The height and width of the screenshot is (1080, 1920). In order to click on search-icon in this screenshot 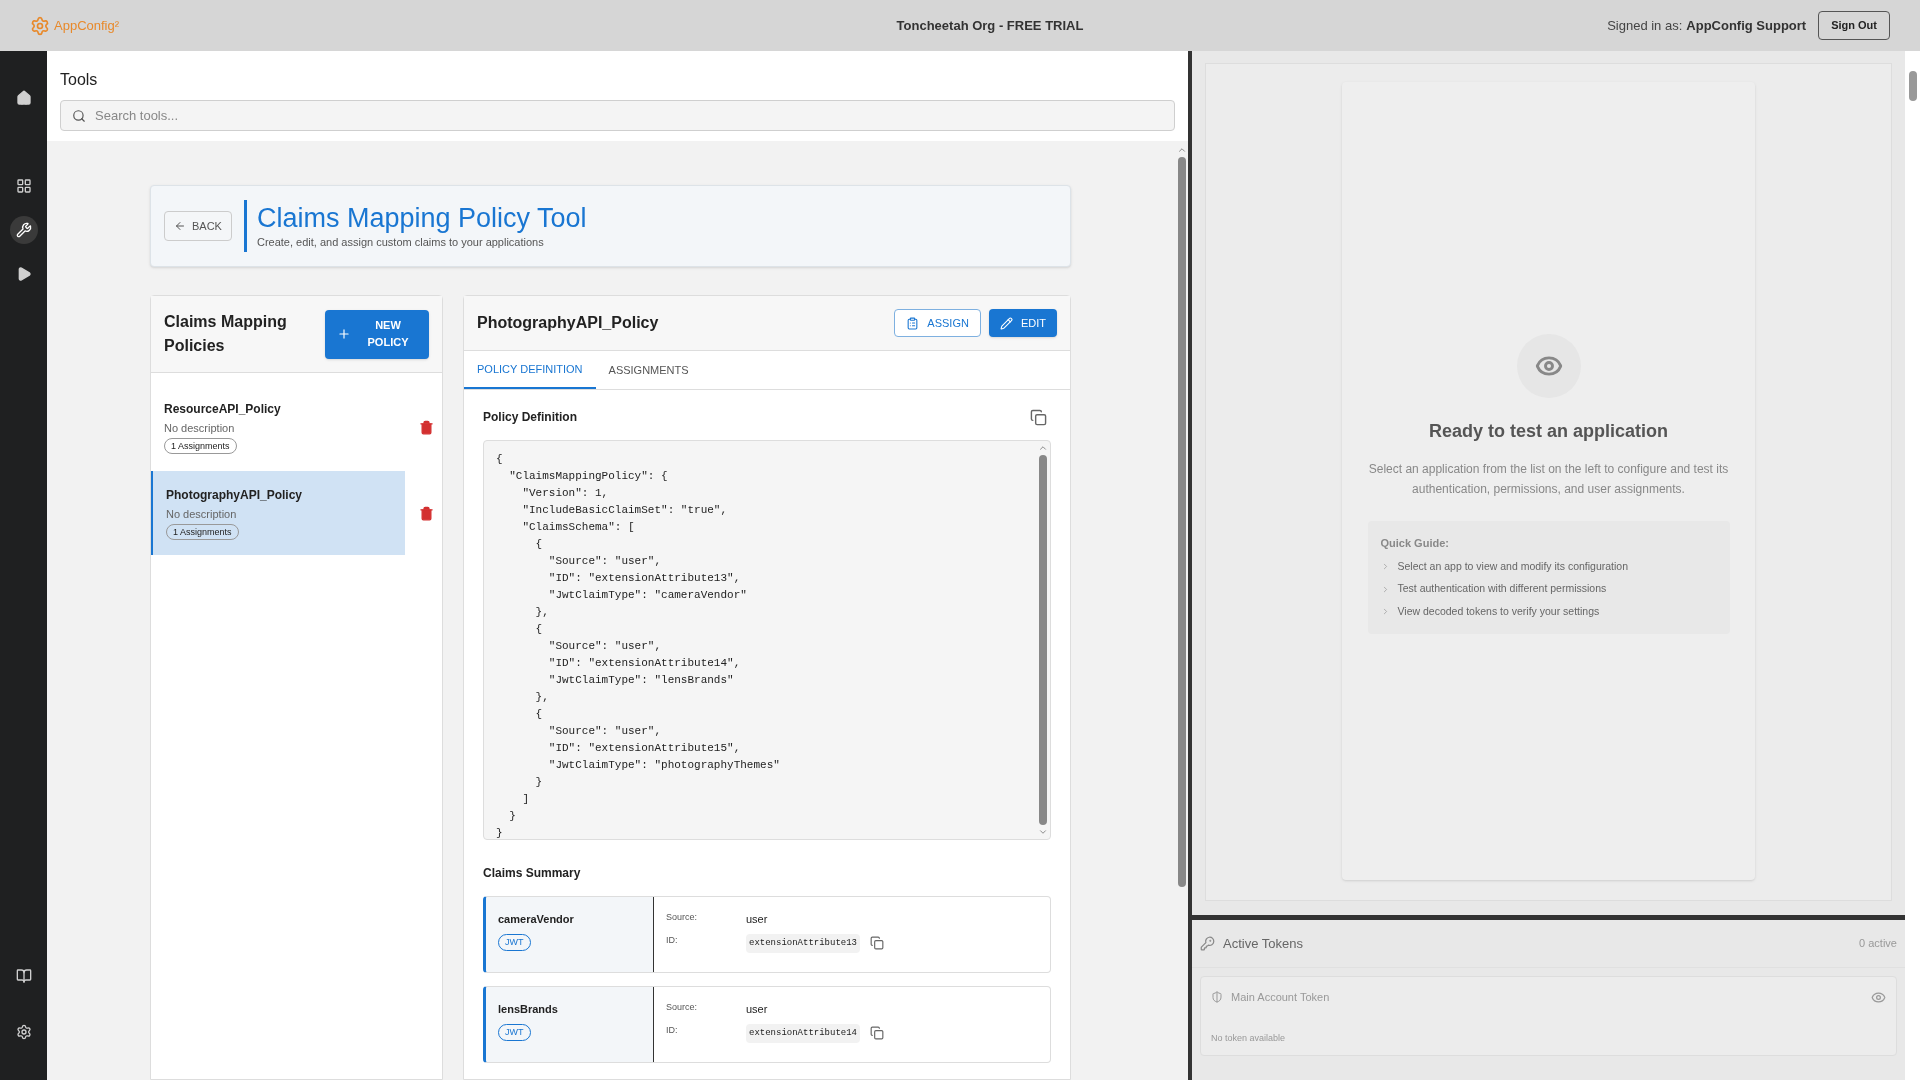, I will do `click(79, 116)`.